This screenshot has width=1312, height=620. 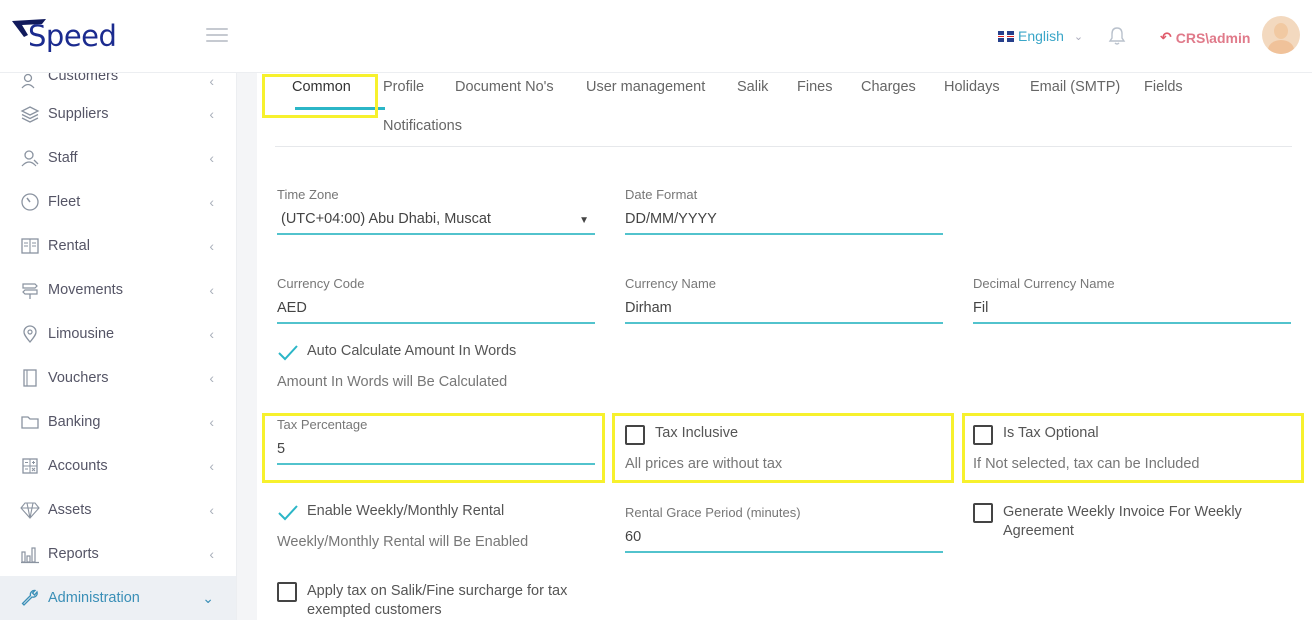 I want to click on weekly-rental-hint: Weekly/Monthly Rental will Be Enabled, so click(x=403, y=542).